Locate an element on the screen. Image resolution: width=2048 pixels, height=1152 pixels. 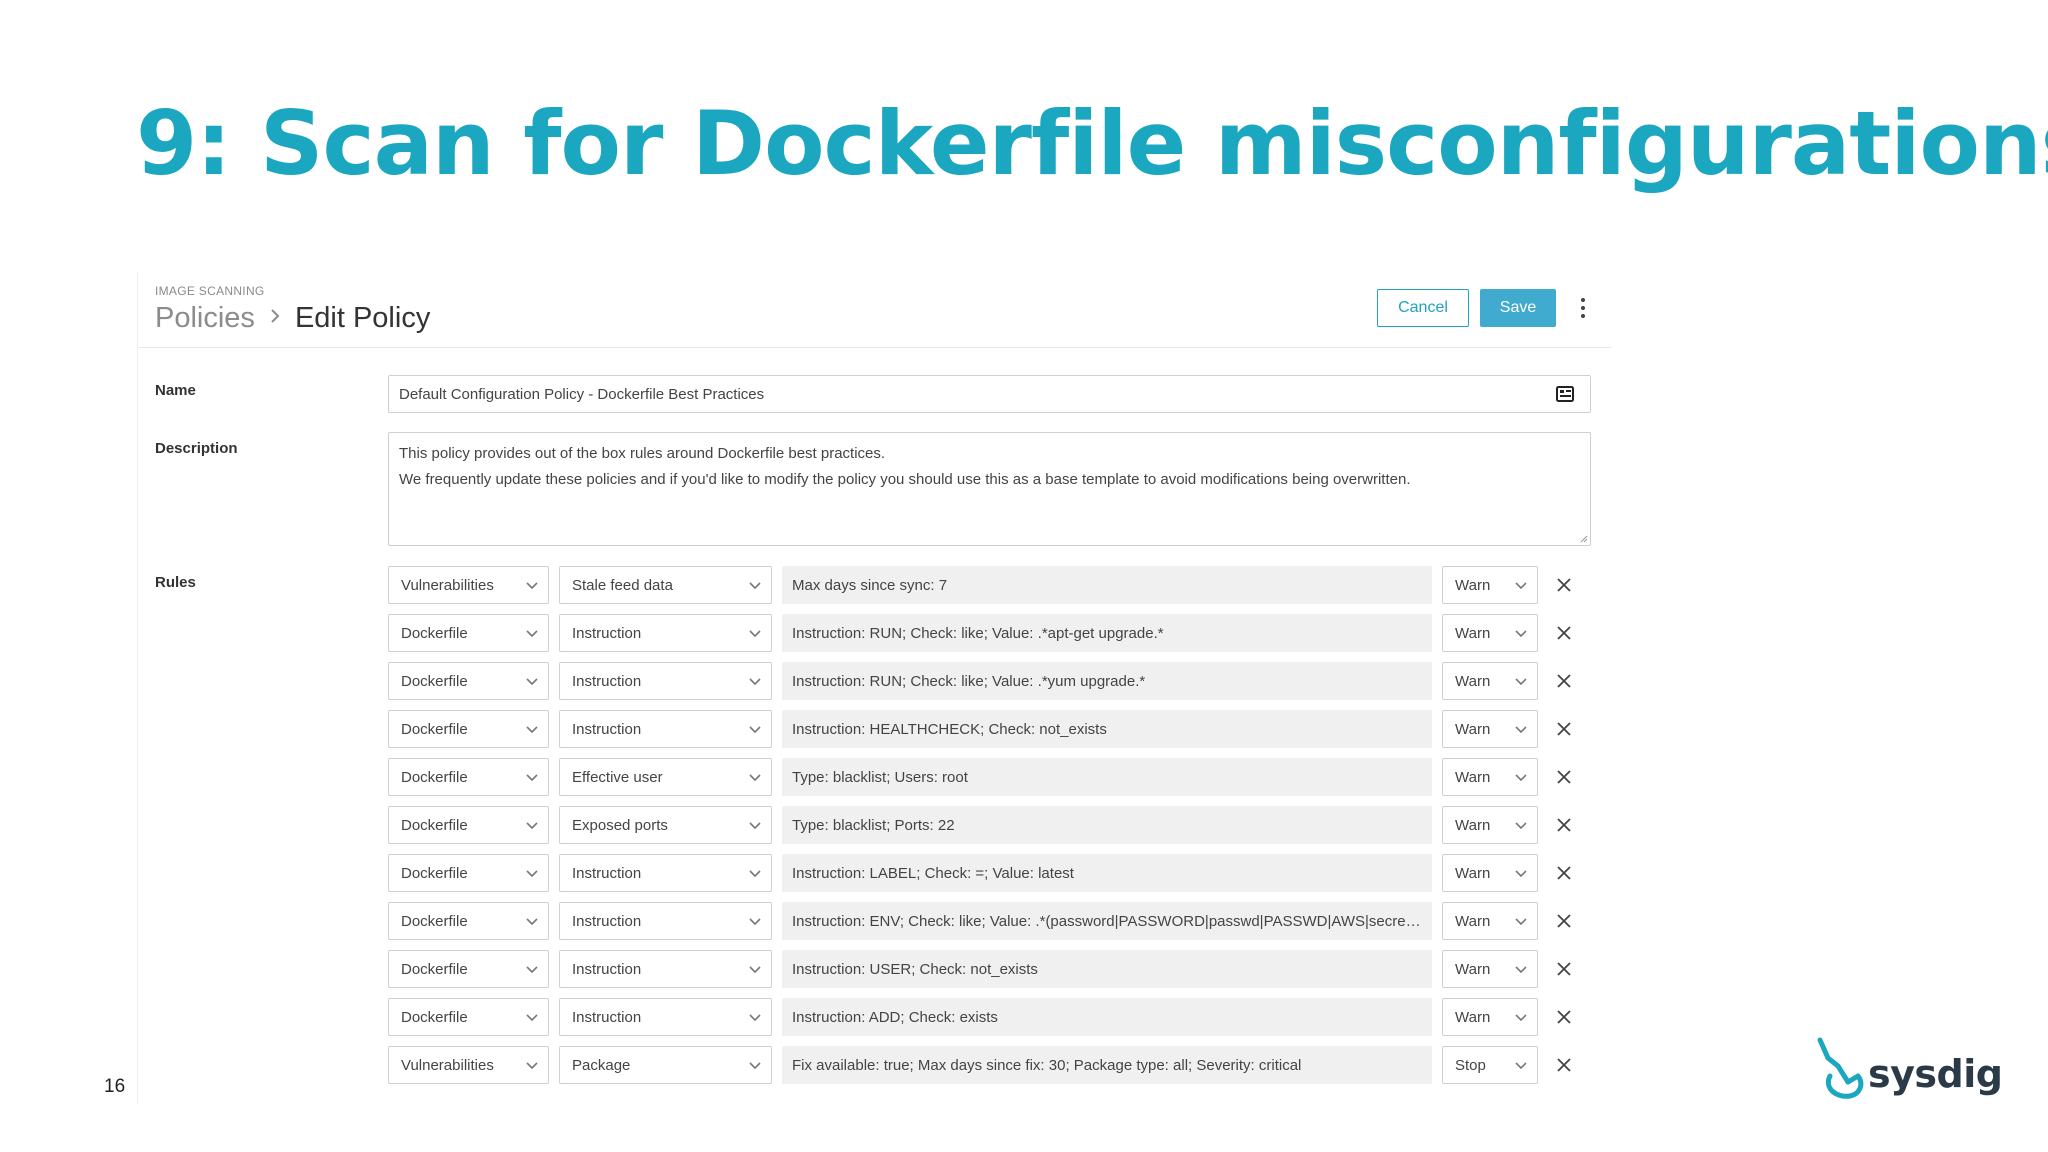
rule-parameters-field: Instruction: USER; Check: not_exists is located at coordinates (1107, 969).